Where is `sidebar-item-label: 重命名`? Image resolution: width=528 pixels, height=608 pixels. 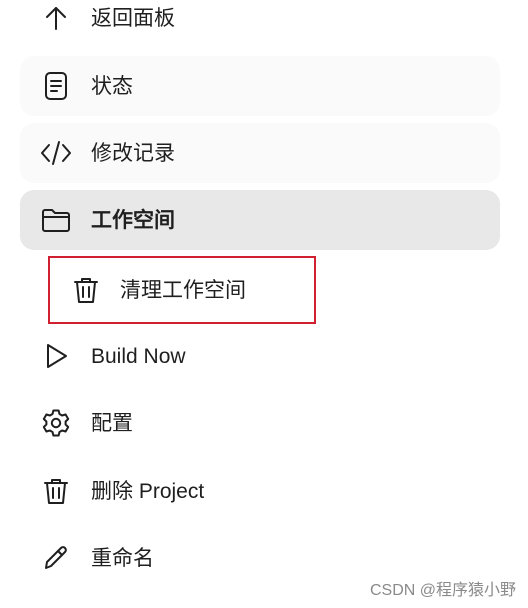
sidebar-item-label: 重命名 is located at coordinates (122, 558).